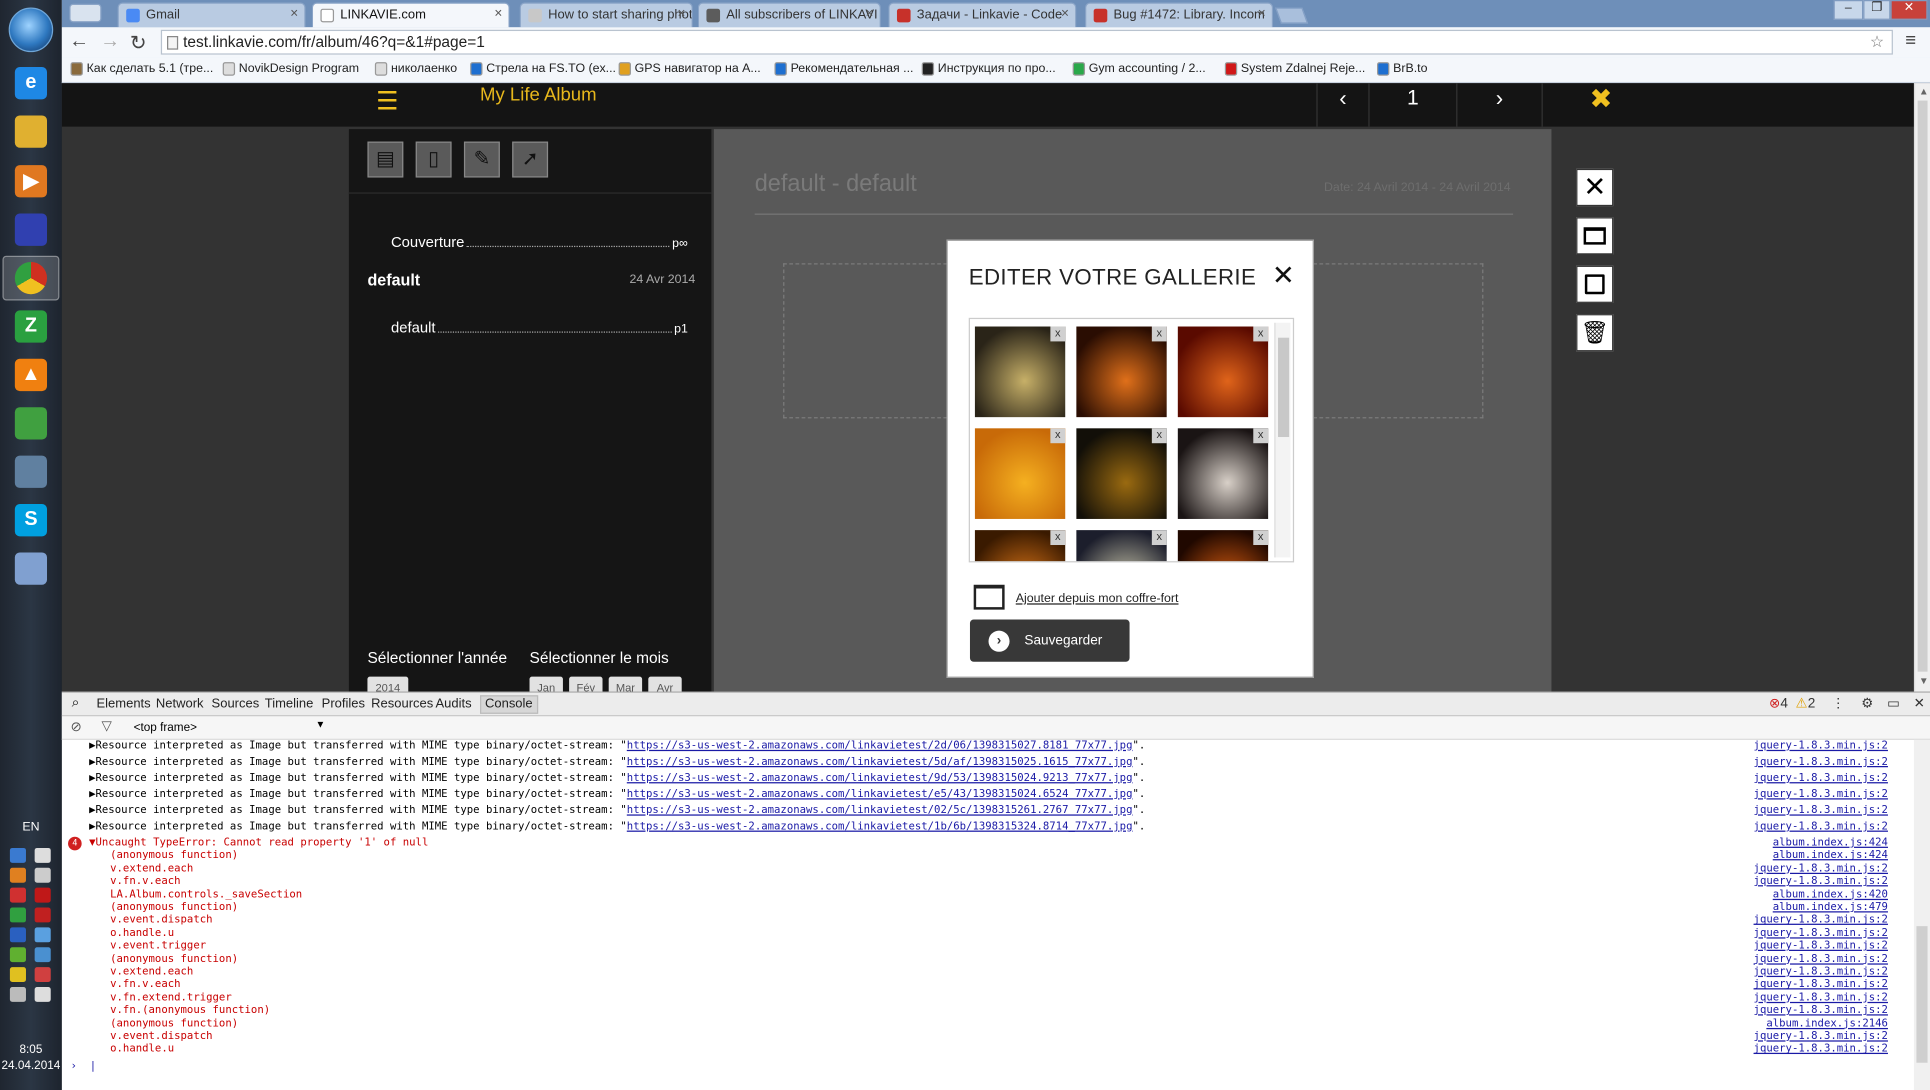  Describe the element at coordinates (586, 684) in the screenshot. I see `month-chip: Fév` at that location.